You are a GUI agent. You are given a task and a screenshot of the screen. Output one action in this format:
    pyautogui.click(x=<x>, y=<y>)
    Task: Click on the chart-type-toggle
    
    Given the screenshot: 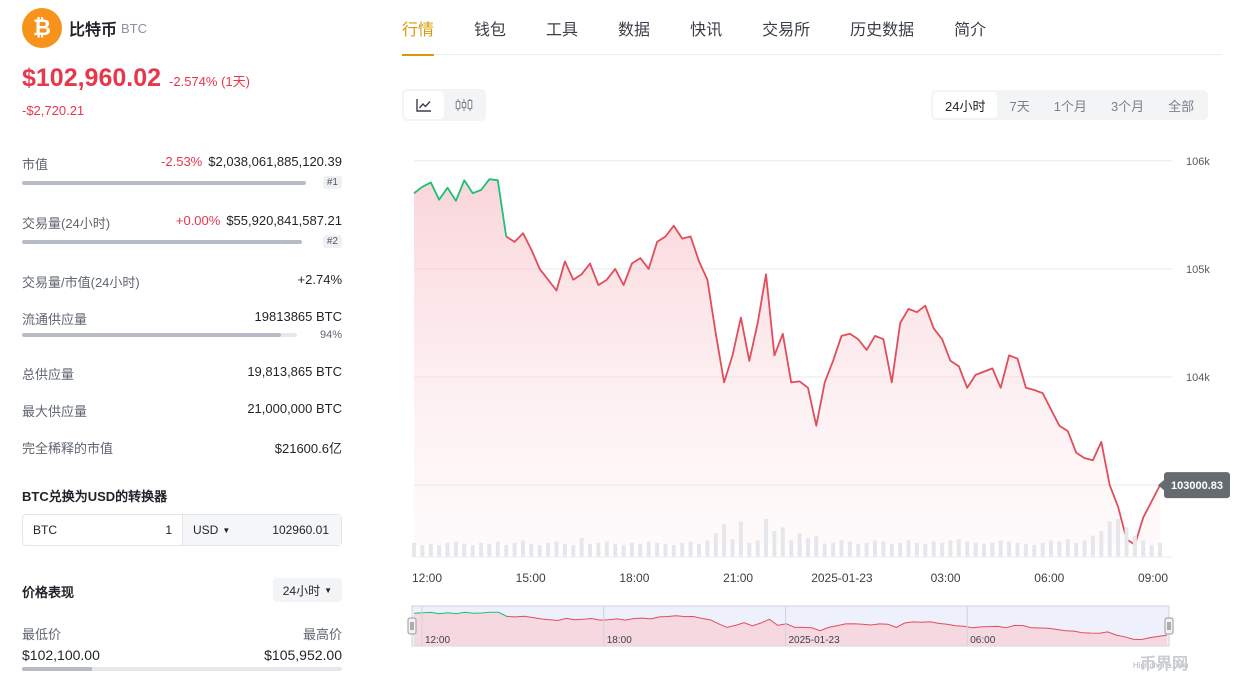 What is the action you would take?
    pyautogui.click(x=444, y=105)
    